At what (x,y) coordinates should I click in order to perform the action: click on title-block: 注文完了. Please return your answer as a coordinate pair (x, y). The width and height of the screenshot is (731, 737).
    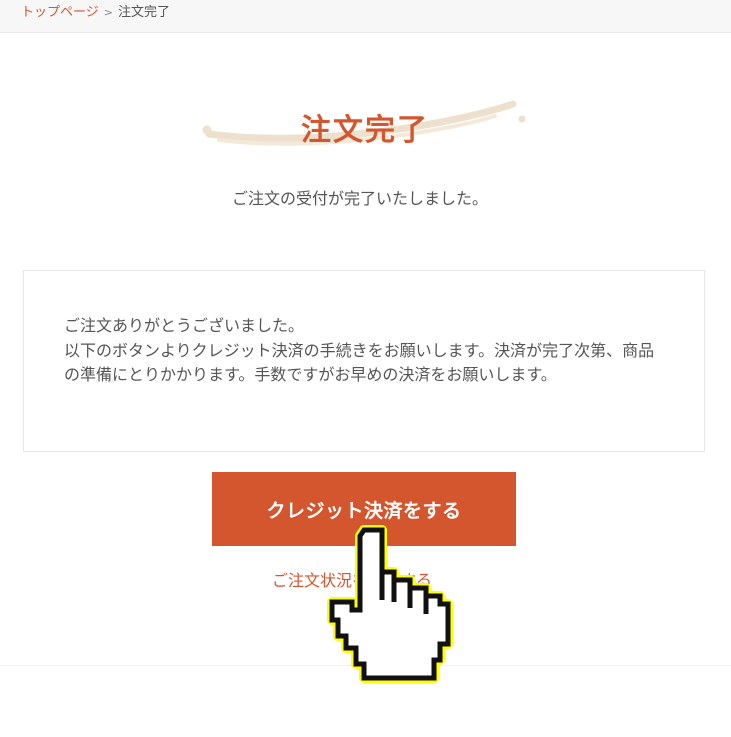
    Looking at the image, I should click on (365, 125).